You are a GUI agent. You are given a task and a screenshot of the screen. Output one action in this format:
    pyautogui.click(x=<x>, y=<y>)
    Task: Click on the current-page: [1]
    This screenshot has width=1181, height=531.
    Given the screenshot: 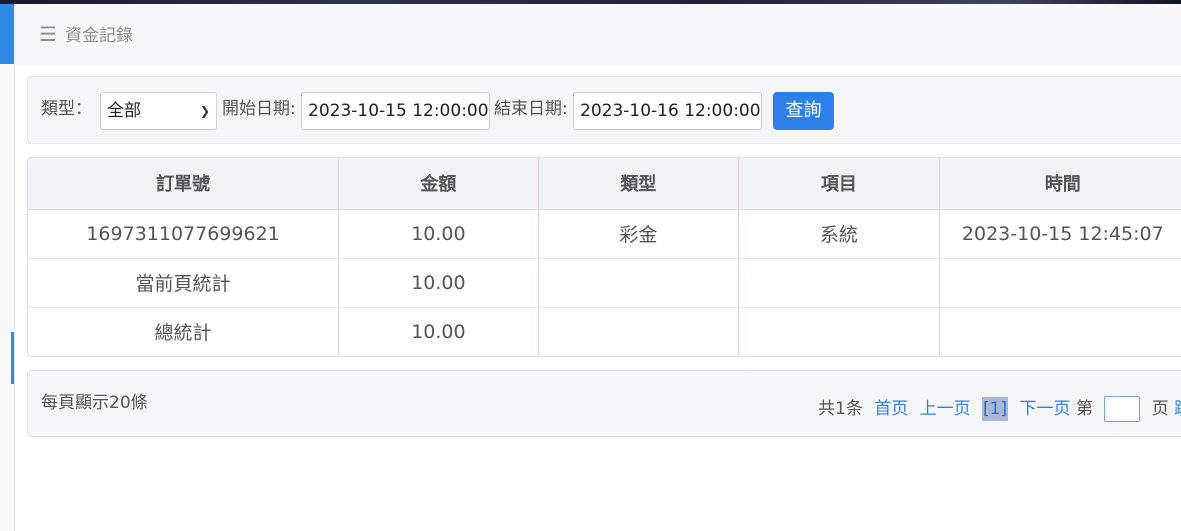 What is the action you would take?
    pyautogui.click(x=995, y=409)
    